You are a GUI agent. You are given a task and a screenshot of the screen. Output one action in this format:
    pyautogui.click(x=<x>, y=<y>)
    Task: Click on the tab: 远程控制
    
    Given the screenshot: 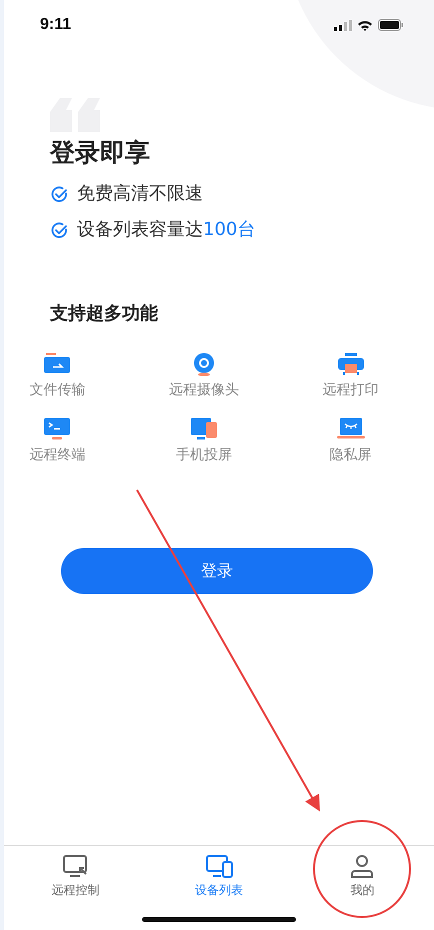 What is the action you would take?
    pyautogui.click(x=76, y=880)
    